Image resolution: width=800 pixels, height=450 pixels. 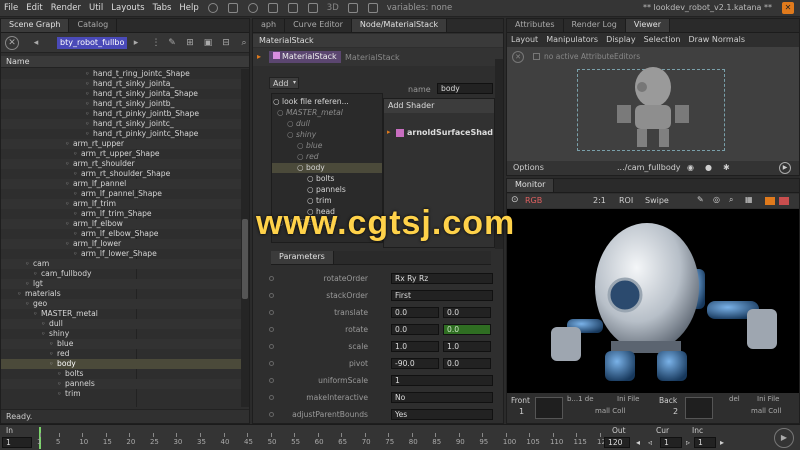 What do you see at coordinates (528, 167) in the screenshot?
I see `options-label: Options` at bounding box center [528, 167].